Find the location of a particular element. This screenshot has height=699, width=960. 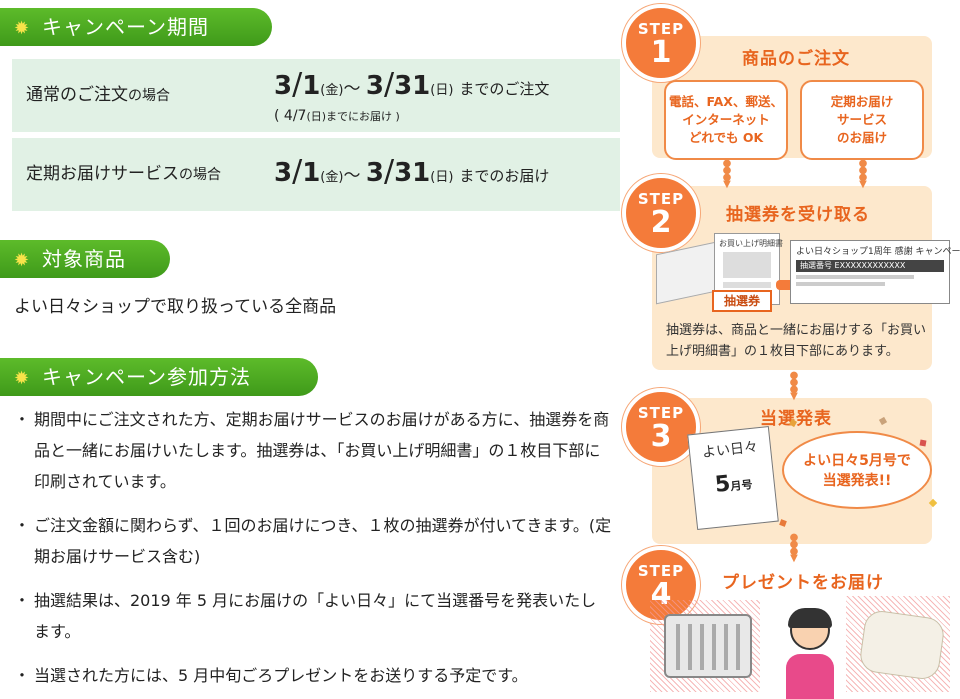

section-header-method: ✹ キャンペーン参加方法 is located at coordinates (159, 377).